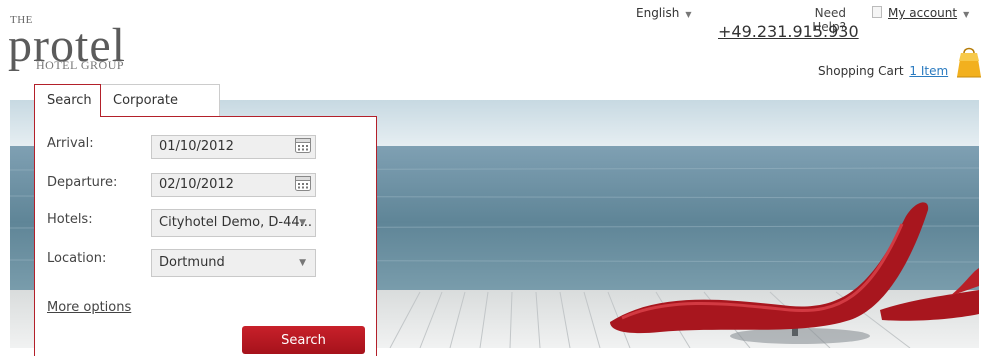  What do you see at coordinates (192, 262) in the screenshot?
I see `location-selected-value: Dortmund` at bounding box center [192, 262].